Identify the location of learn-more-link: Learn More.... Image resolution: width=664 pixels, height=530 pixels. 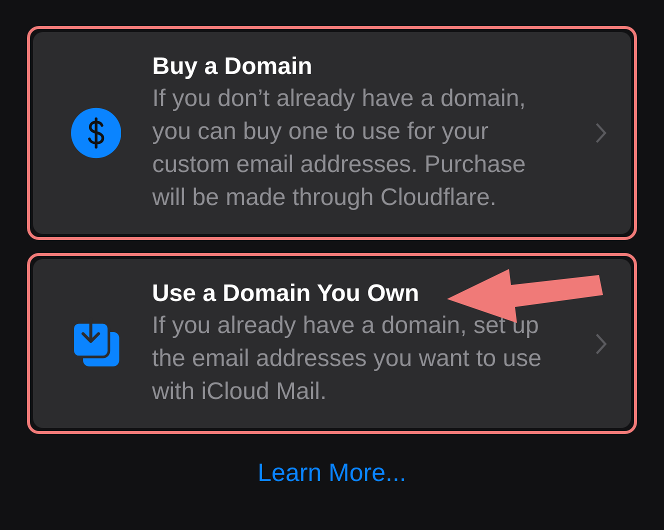
(332, 473).